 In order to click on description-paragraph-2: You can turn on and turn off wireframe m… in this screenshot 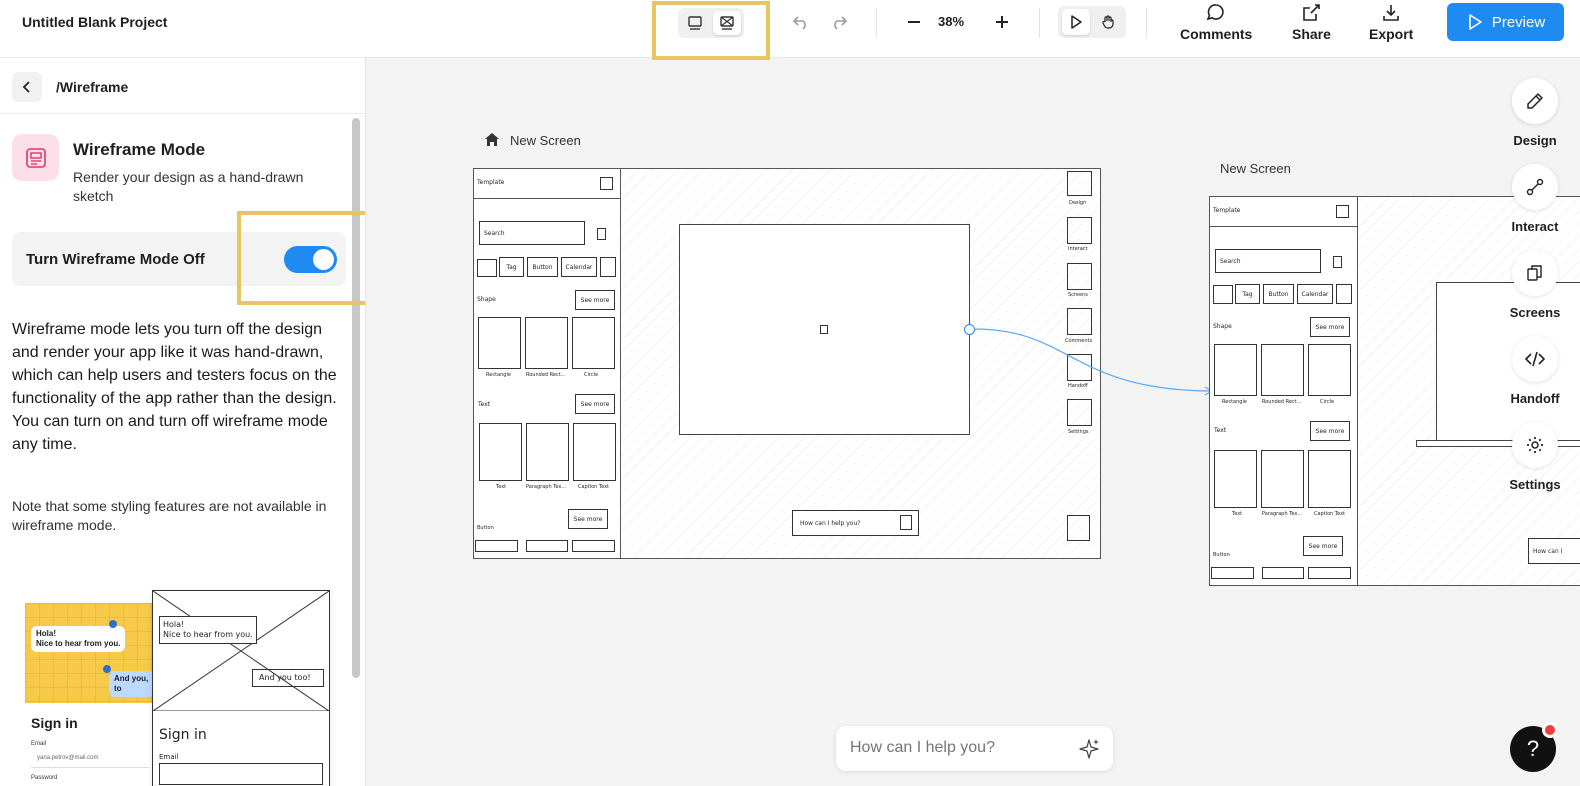, I will do `click(170, 433)`.